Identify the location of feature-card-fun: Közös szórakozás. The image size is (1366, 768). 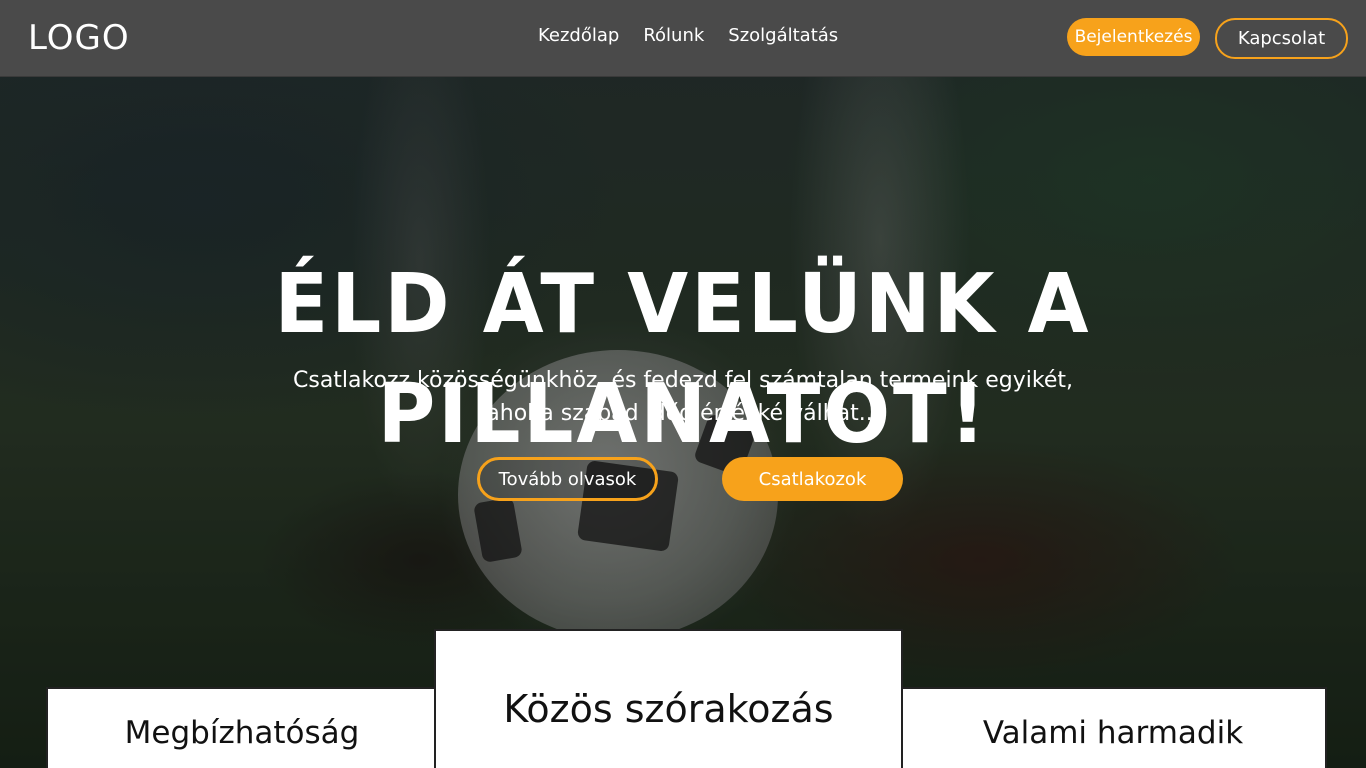
(668, 698).